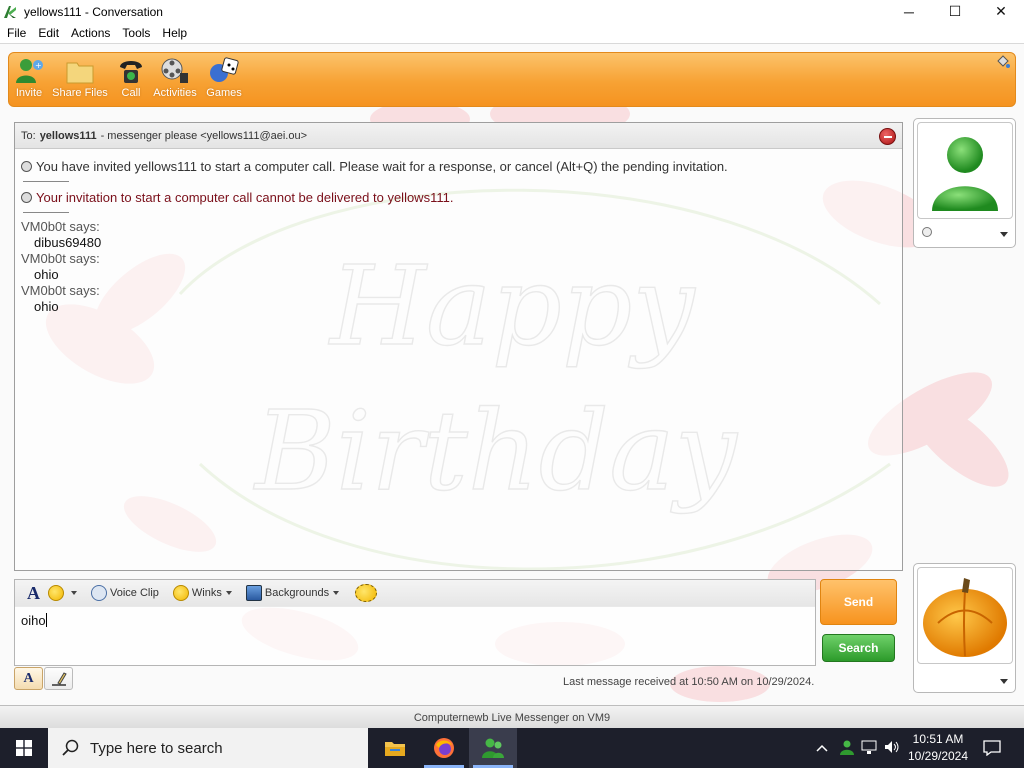 The width and height of the screenshot is (1024, 768). I want to click on messenger-tray-icon, so click(847, 748).